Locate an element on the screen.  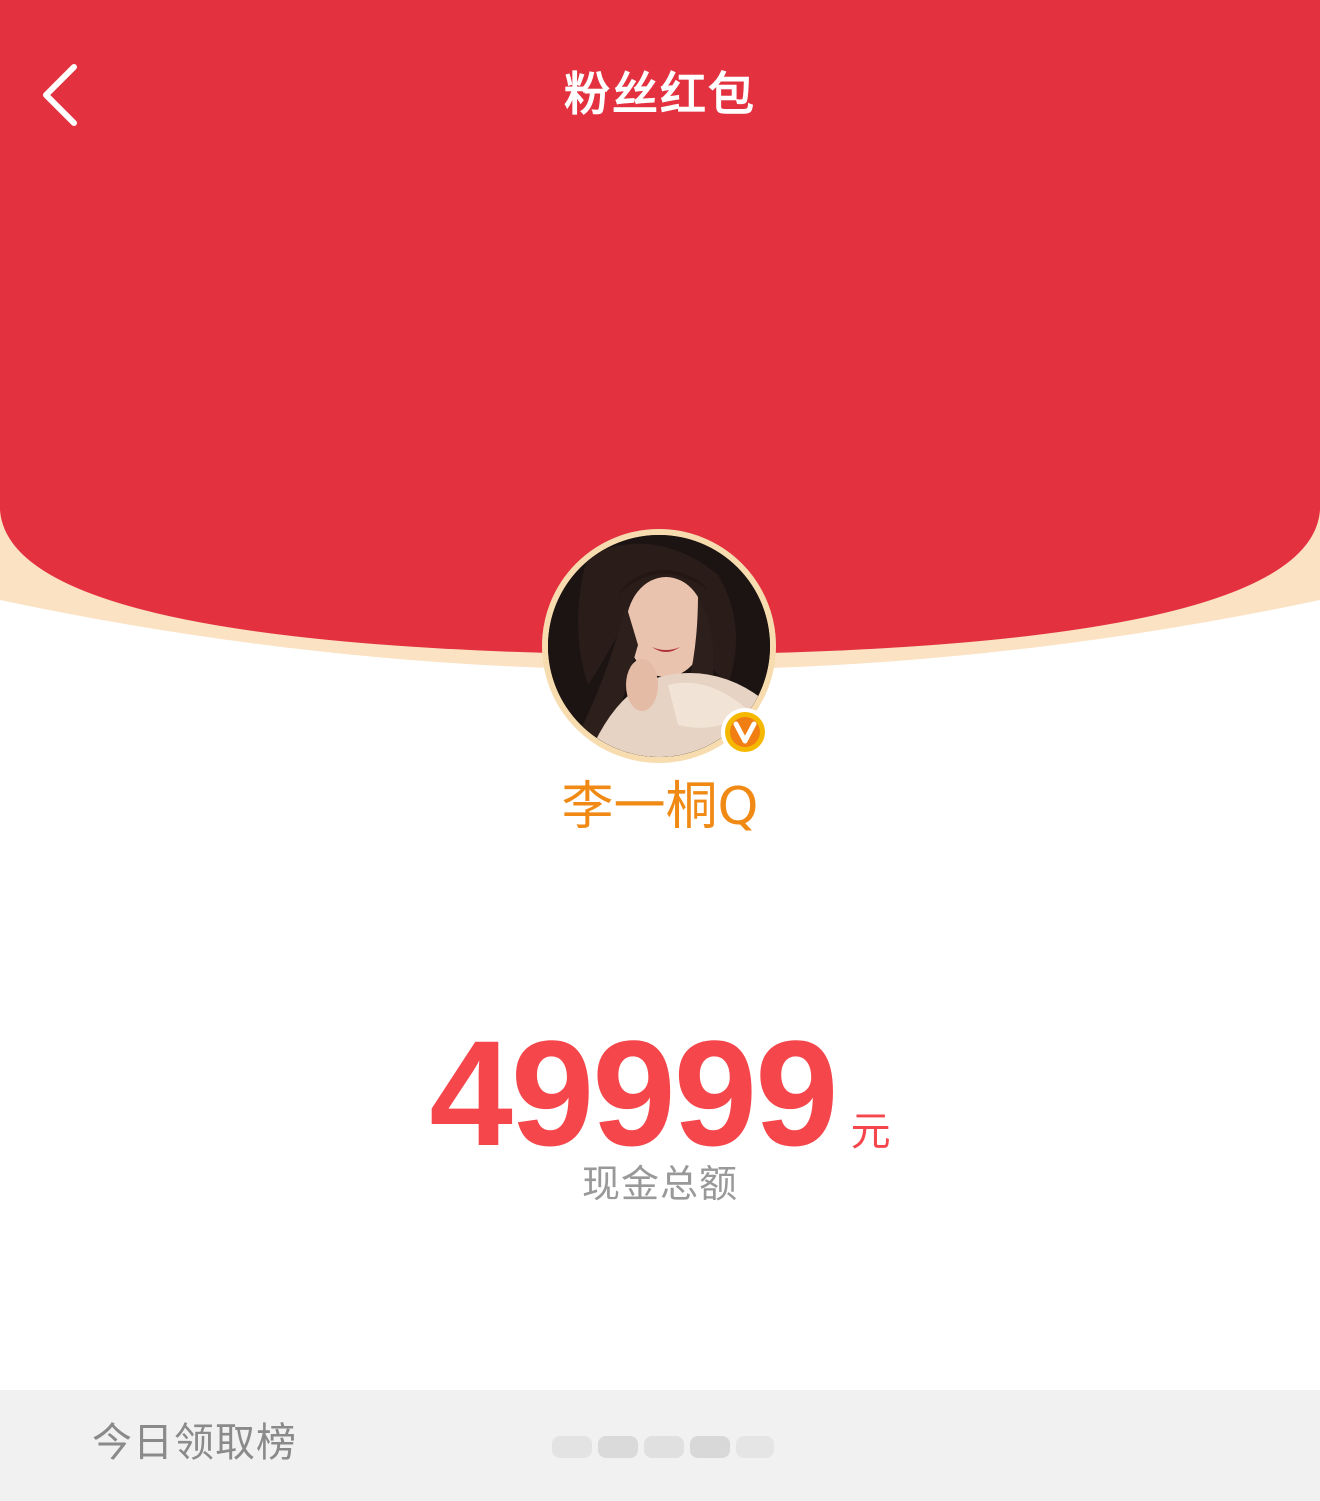
verified-v-badge-icon is located at coordinates (745, 732).